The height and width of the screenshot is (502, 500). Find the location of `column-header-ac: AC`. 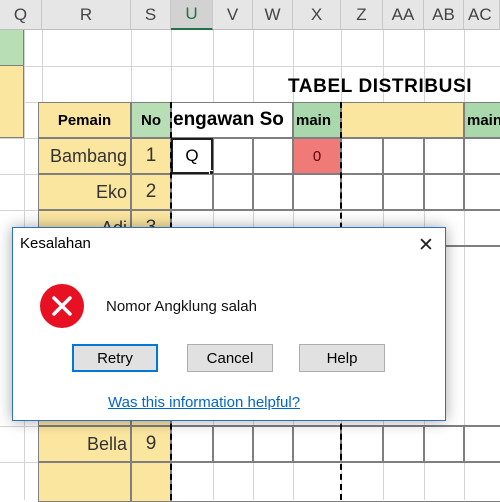

column-header-ac: AC is located at coordinates (482, 15).